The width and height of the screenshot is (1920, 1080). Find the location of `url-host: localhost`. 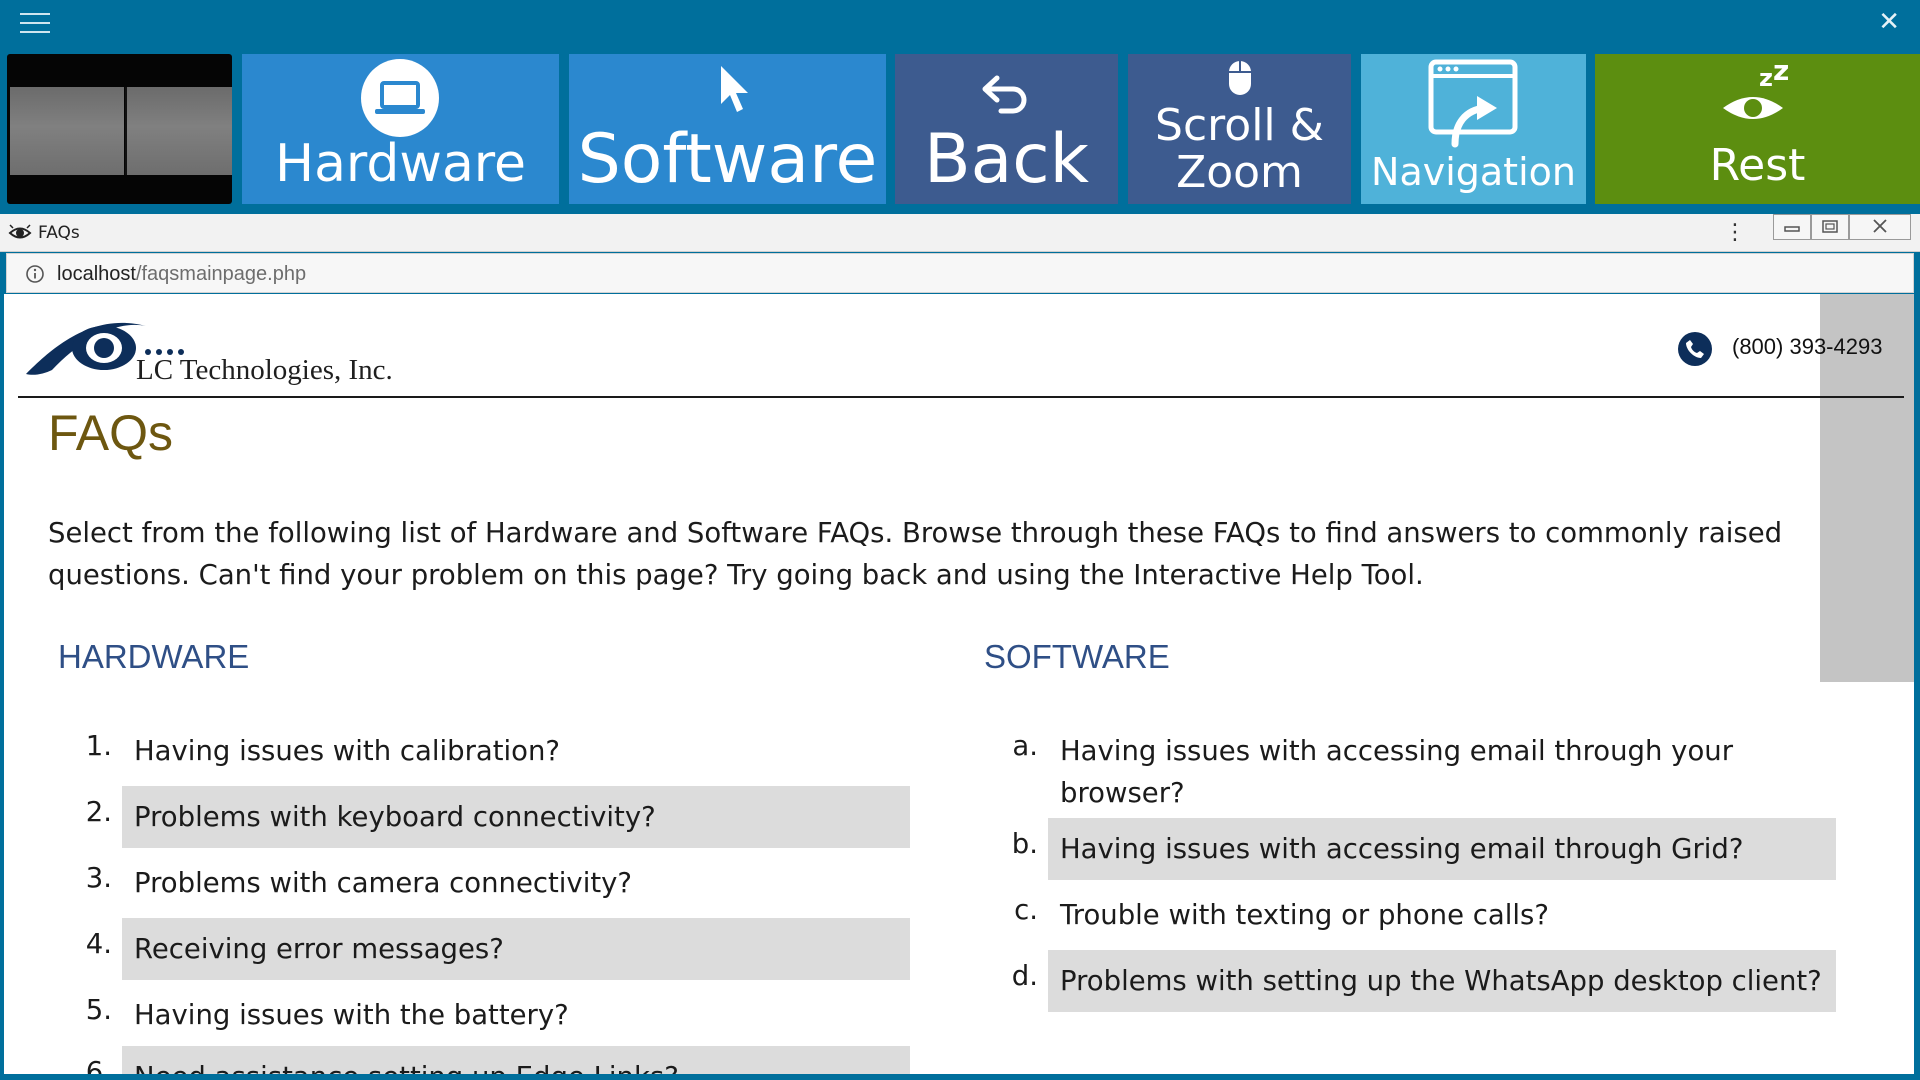

url-host: localhost is located at coordinates (96, 274).